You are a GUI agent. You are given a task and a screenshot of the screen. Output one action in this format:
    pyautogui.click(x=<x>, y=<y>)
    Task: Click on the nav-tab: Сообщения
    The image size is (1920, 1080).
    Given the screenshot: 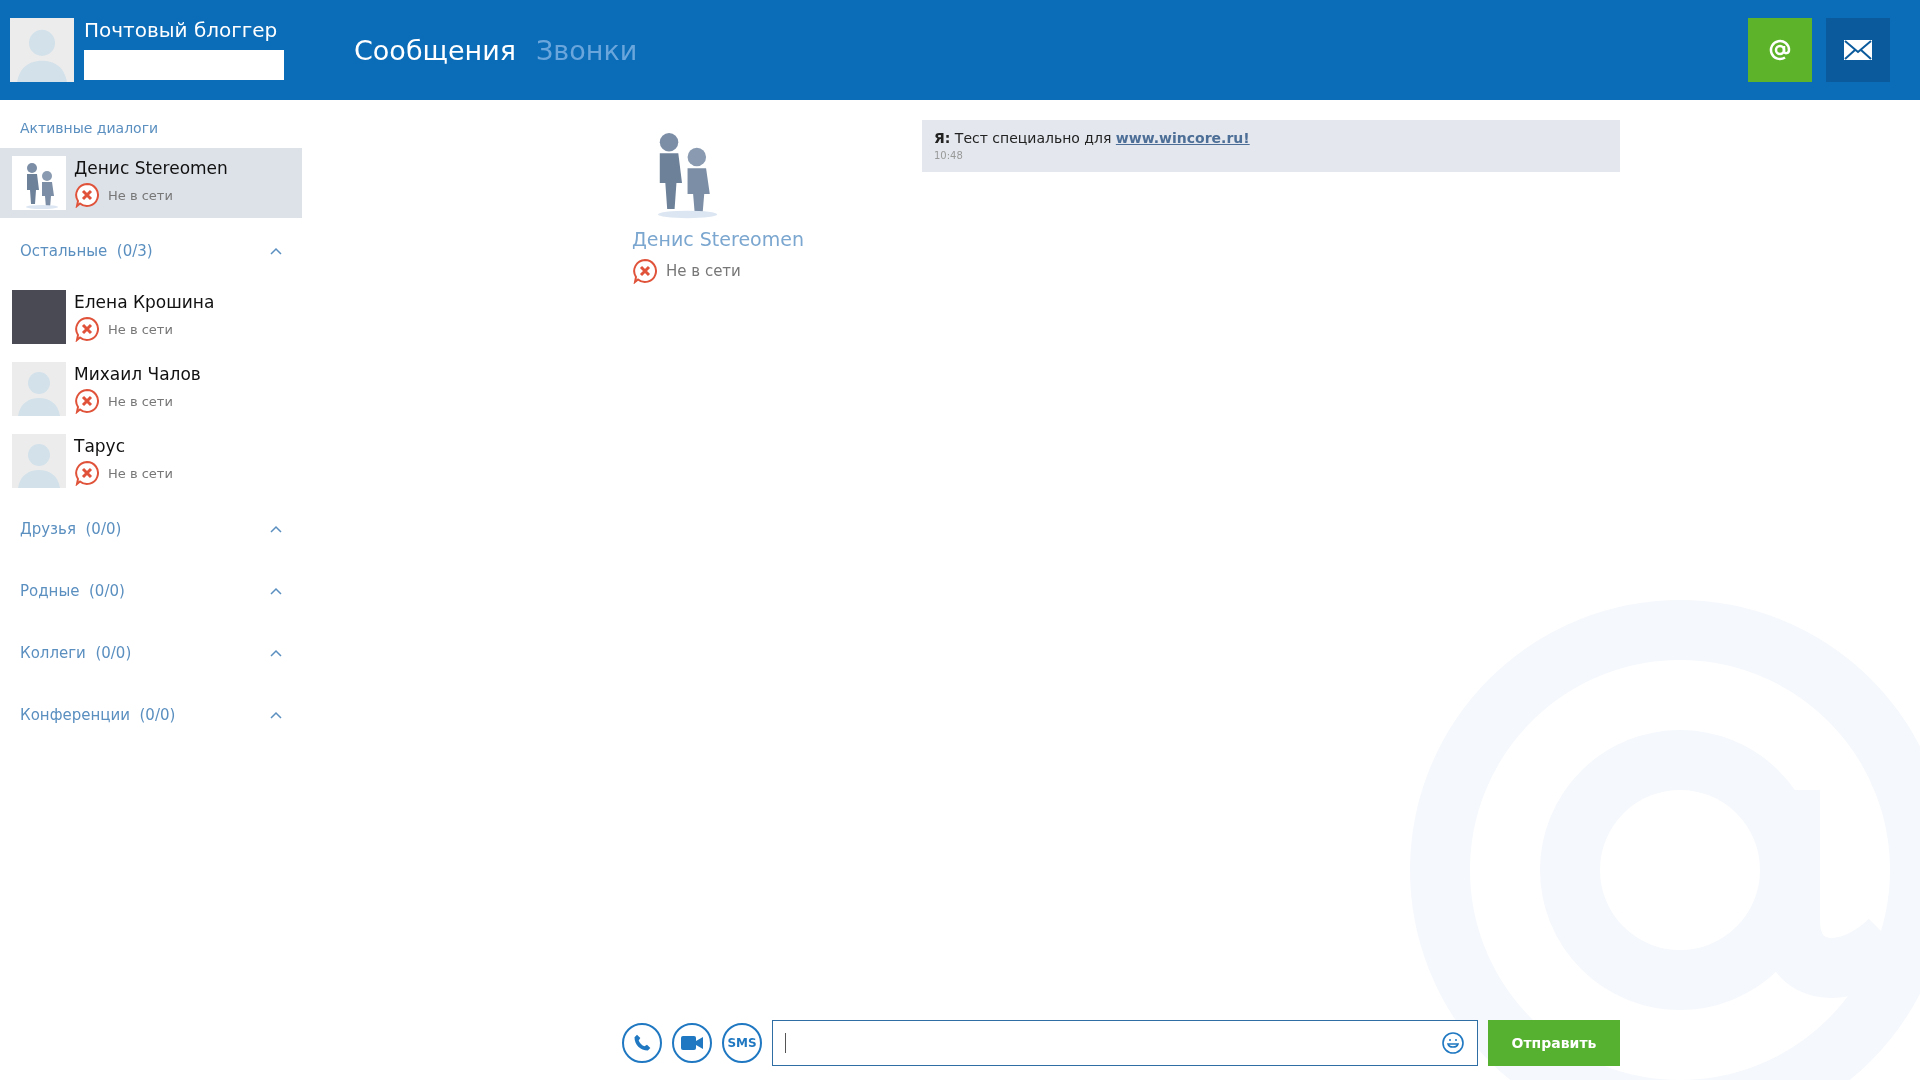 What is the action you would take?
    pyautogui.click(x=435, y=50)
    